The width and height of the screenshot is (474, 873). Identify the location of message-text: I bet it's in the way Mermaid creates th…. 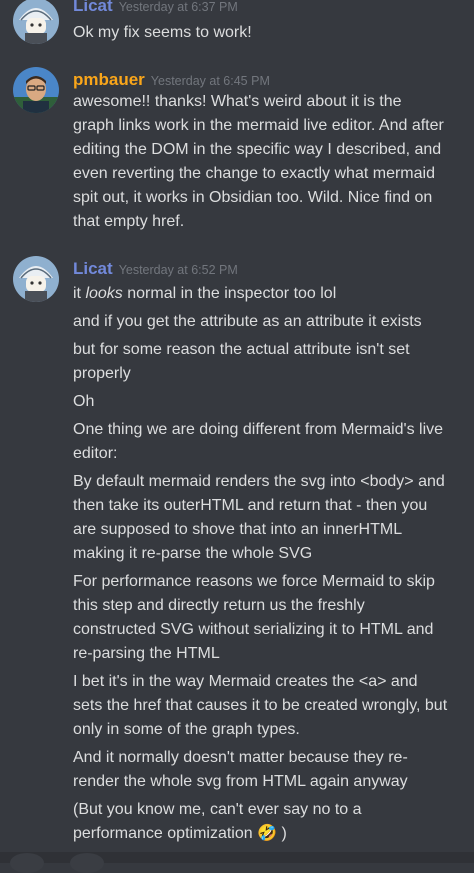
(245, 681).